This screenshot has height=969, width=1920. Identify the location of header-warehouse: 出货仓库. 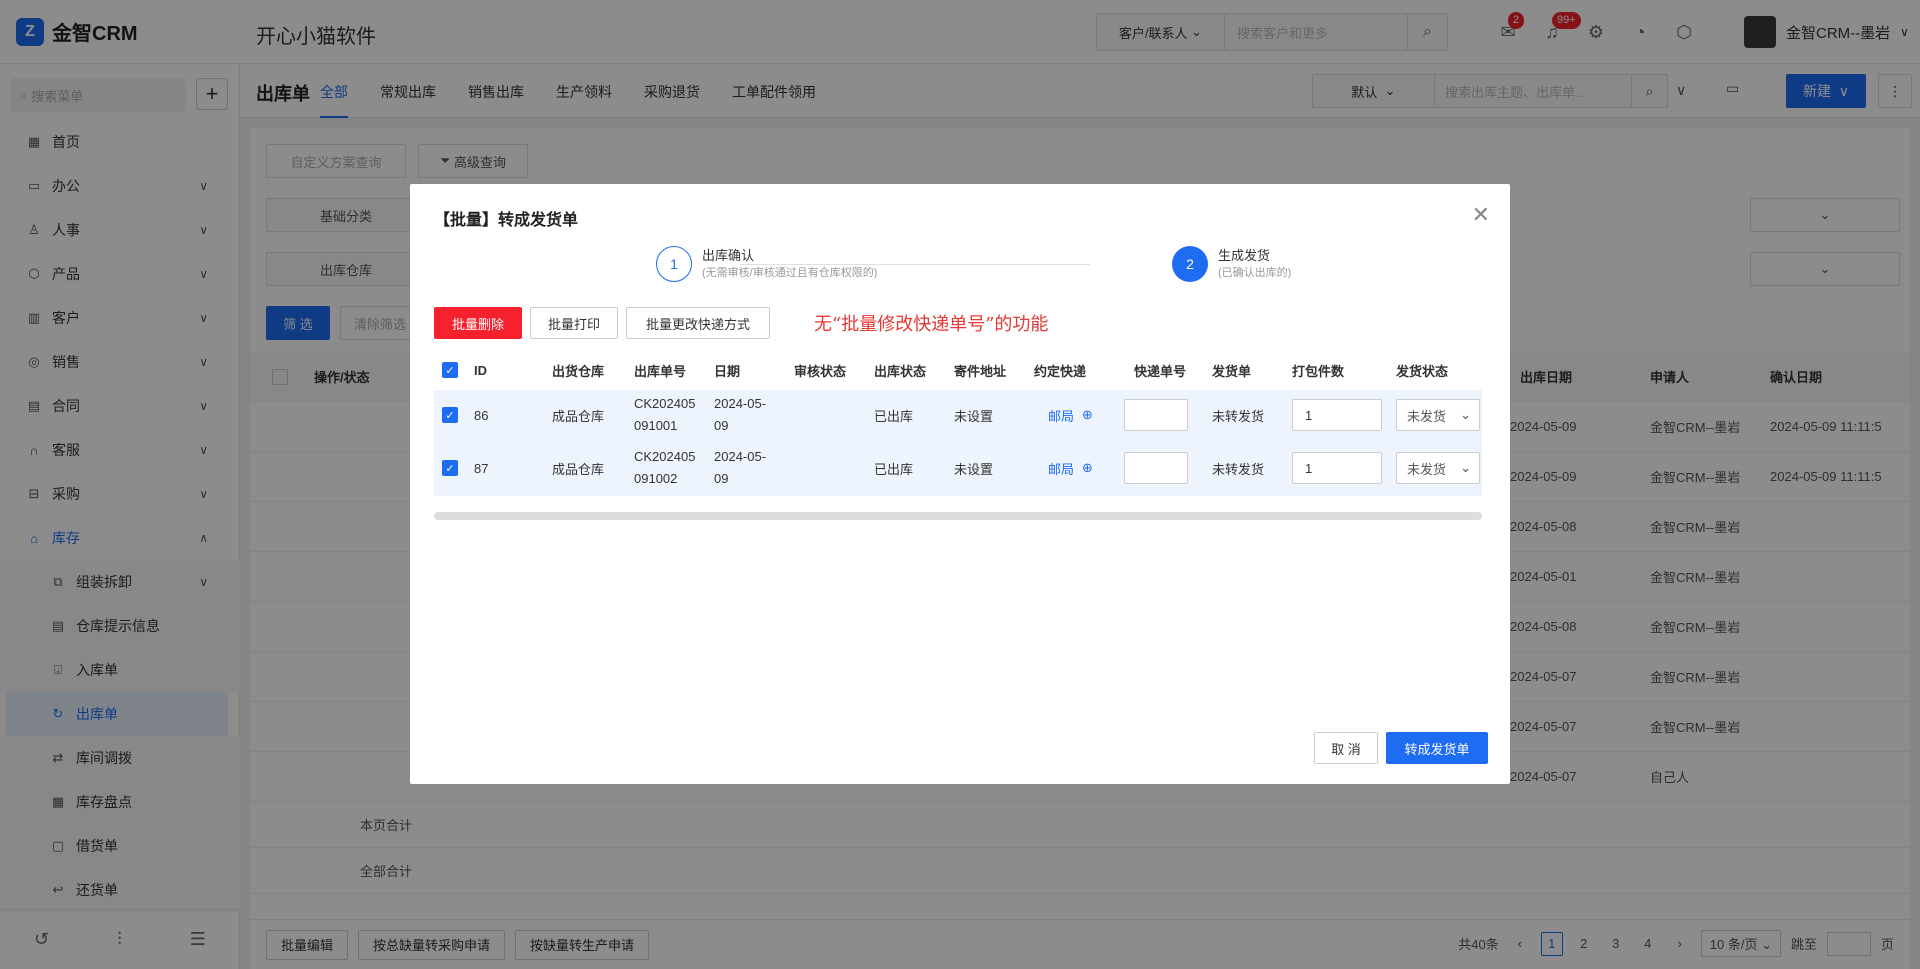
(578, 371).